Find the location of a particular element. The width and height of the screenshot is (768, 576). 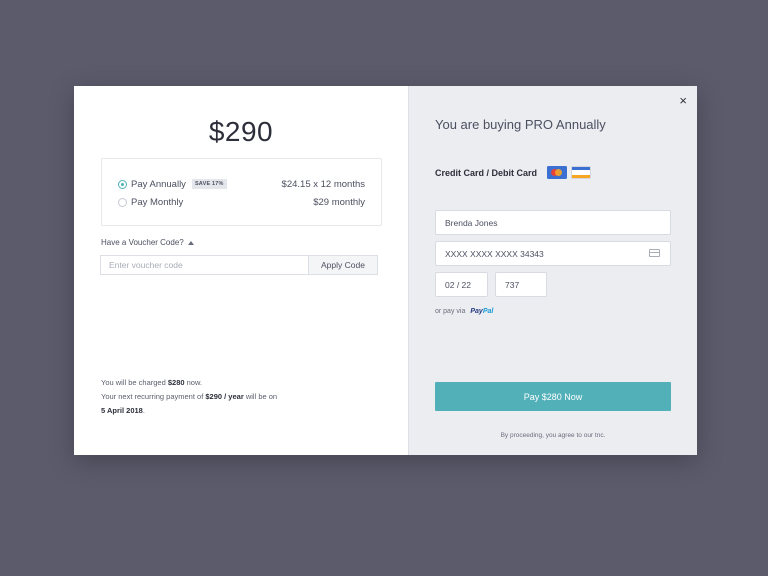

paypal-logo-part: Pay is located at coordinates (476, 311).